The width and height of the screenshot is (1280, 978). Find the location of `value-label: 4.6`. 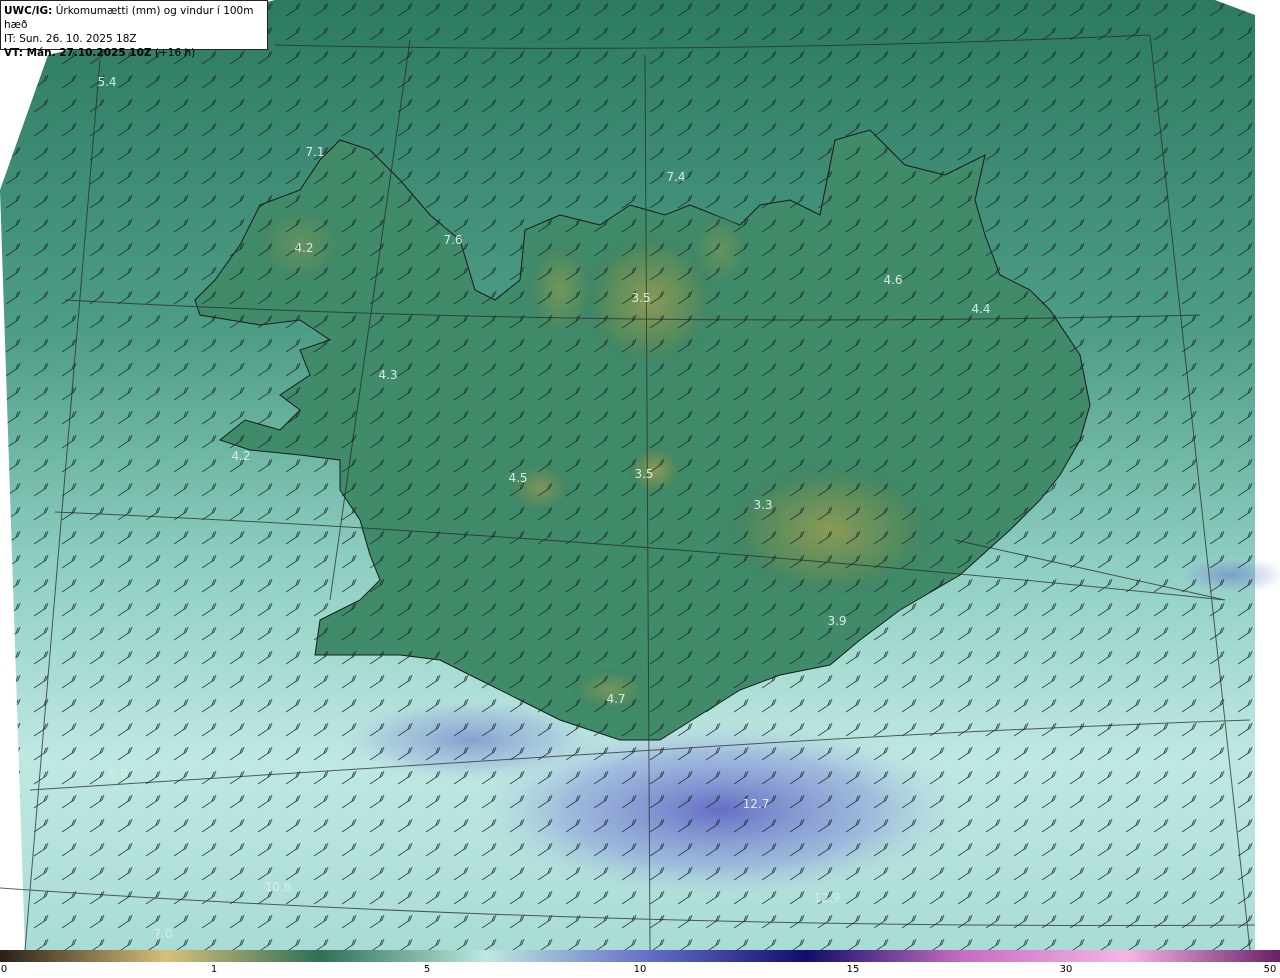

value-label: 4.6 is located at coordinates (892, 280).